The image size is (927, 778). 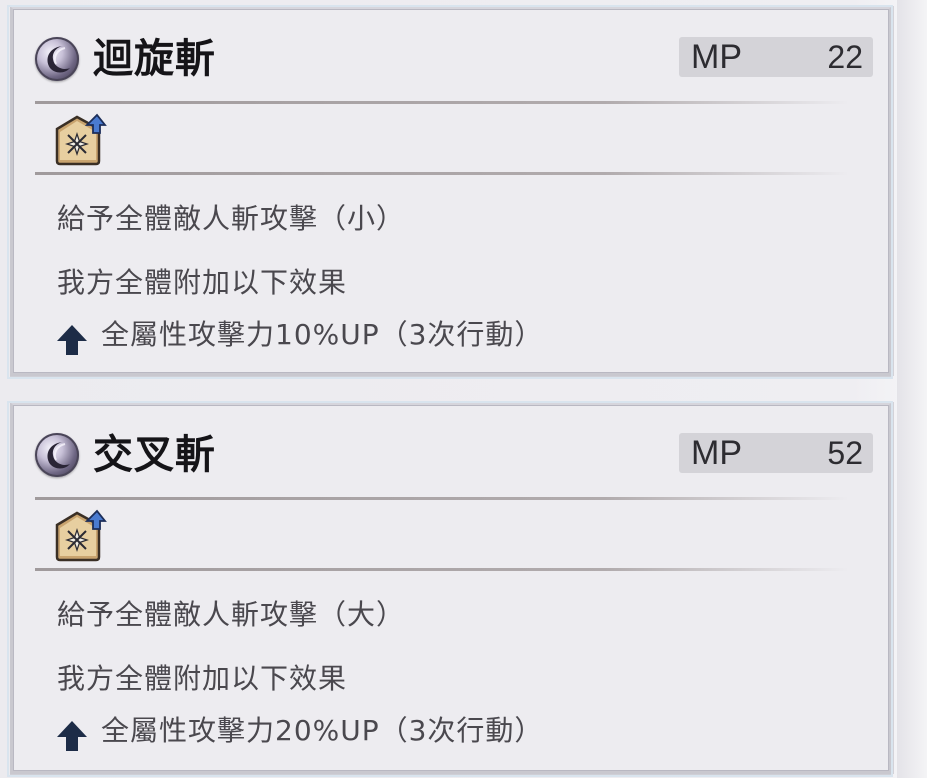 What do you see at coordinates (154, 58) in the screenshot?
I see `skill-name: 迴旋斬` at bounding box center [154, 58].